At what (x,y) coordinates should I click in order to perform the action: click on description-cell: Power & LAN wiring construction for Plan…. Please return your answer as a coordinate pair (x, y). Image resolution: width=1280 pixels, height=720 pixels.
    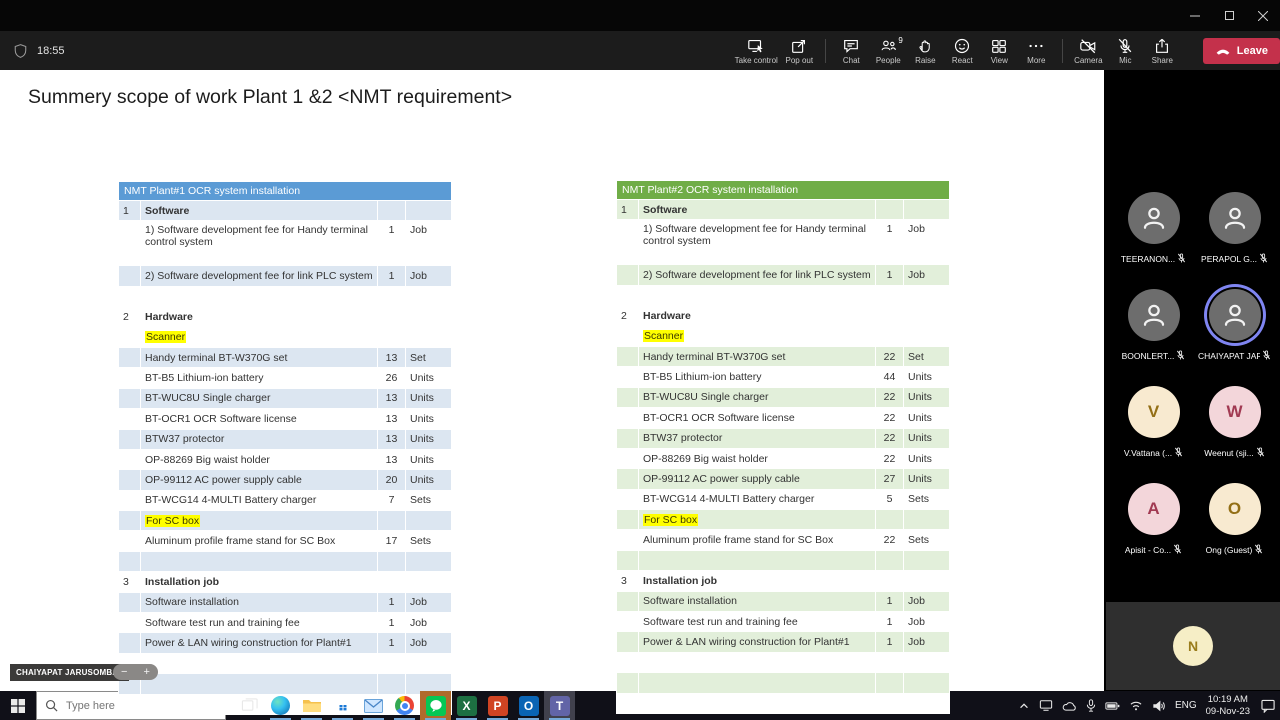
    Looking at the image, I should click on (757, 642).